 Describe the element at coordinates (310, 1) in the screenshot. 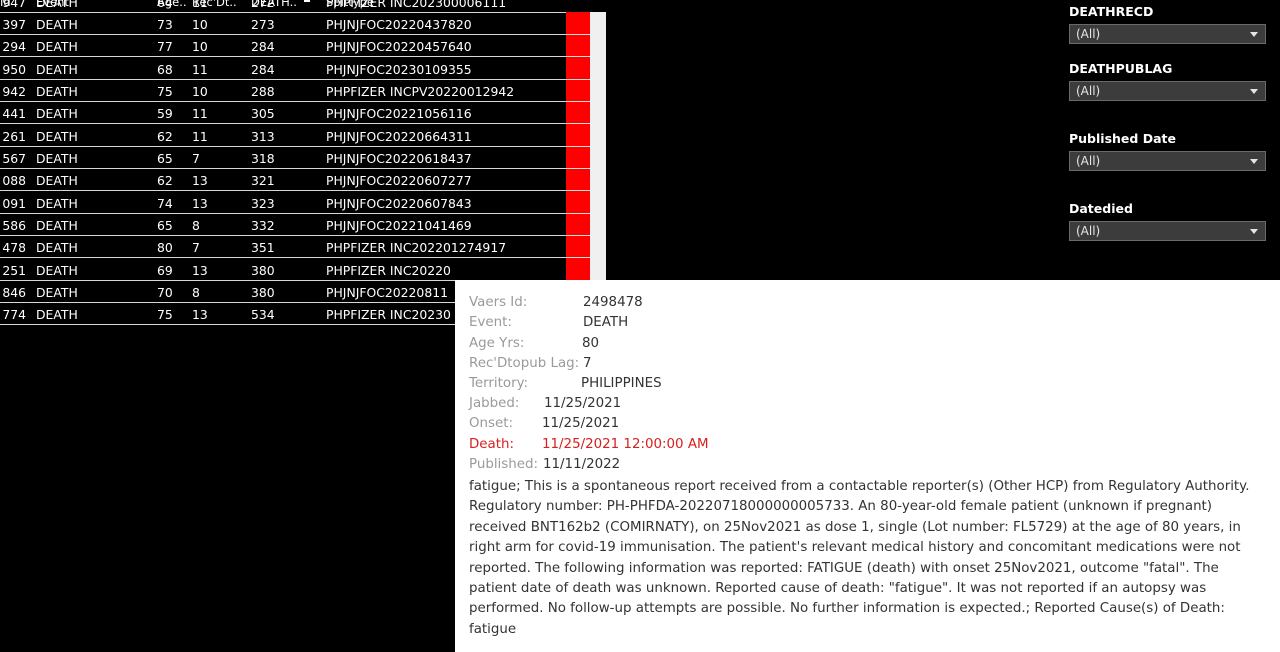

I see `sort-icon` at that location.